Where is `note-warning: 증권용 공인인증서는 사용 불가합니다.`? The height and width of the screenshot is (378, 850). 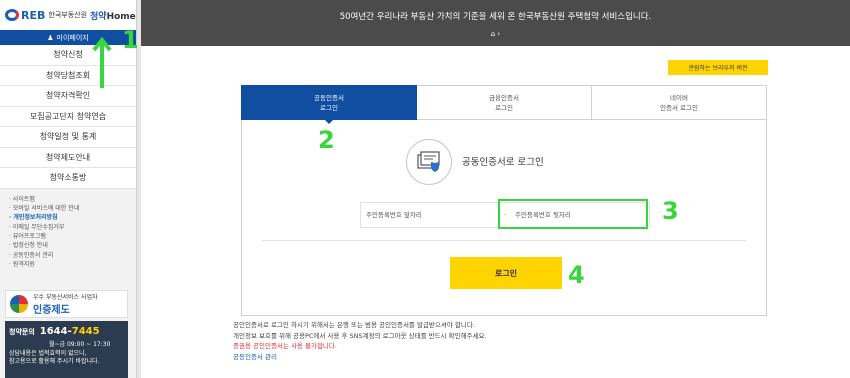
note-warning: 증권용 공인인증서는 사용 불가합니다. is located at coordinates (285, 346).